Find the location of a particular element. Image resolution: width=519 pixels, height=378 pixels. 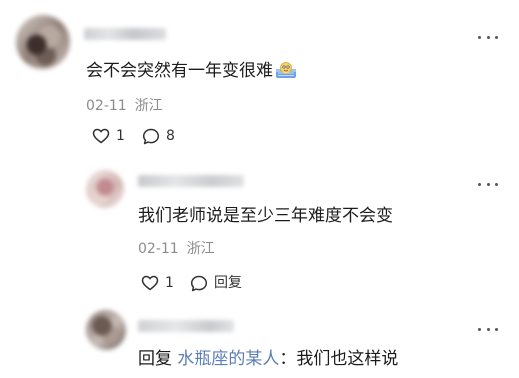

reply-body: 我们也这样说 is located at coordinates (347, 359).